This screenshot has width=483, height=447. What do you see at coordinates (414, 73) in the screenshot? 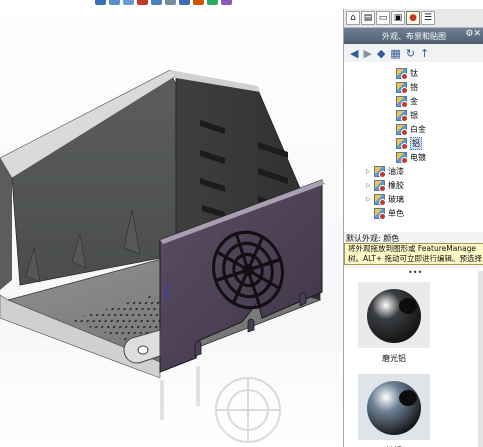
I see `tree-item-label: 钛` at bounding box center [414, 73].